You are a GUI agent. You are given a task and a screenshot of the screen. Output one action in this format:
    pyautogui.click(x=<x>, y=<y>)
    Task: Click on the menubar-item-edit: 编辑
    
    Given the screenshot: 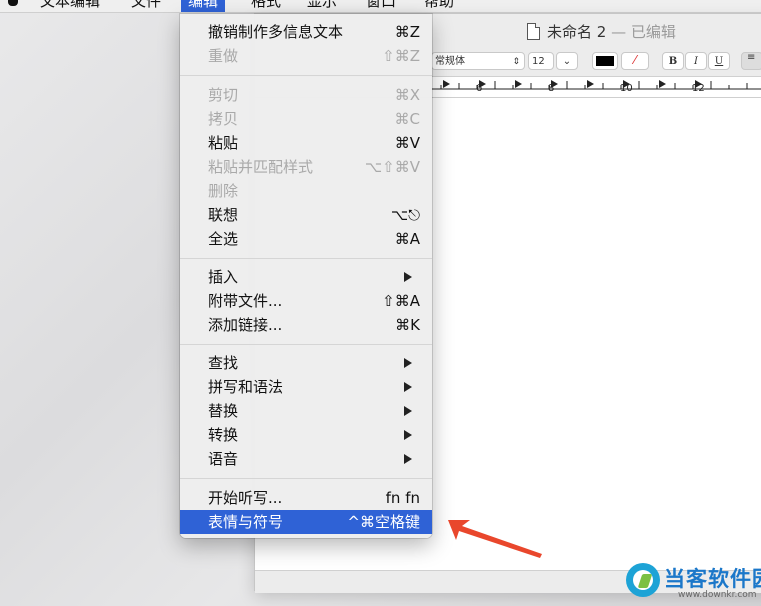 What is the action you would take?
    pyautogui.click(x=203, y=6)
    